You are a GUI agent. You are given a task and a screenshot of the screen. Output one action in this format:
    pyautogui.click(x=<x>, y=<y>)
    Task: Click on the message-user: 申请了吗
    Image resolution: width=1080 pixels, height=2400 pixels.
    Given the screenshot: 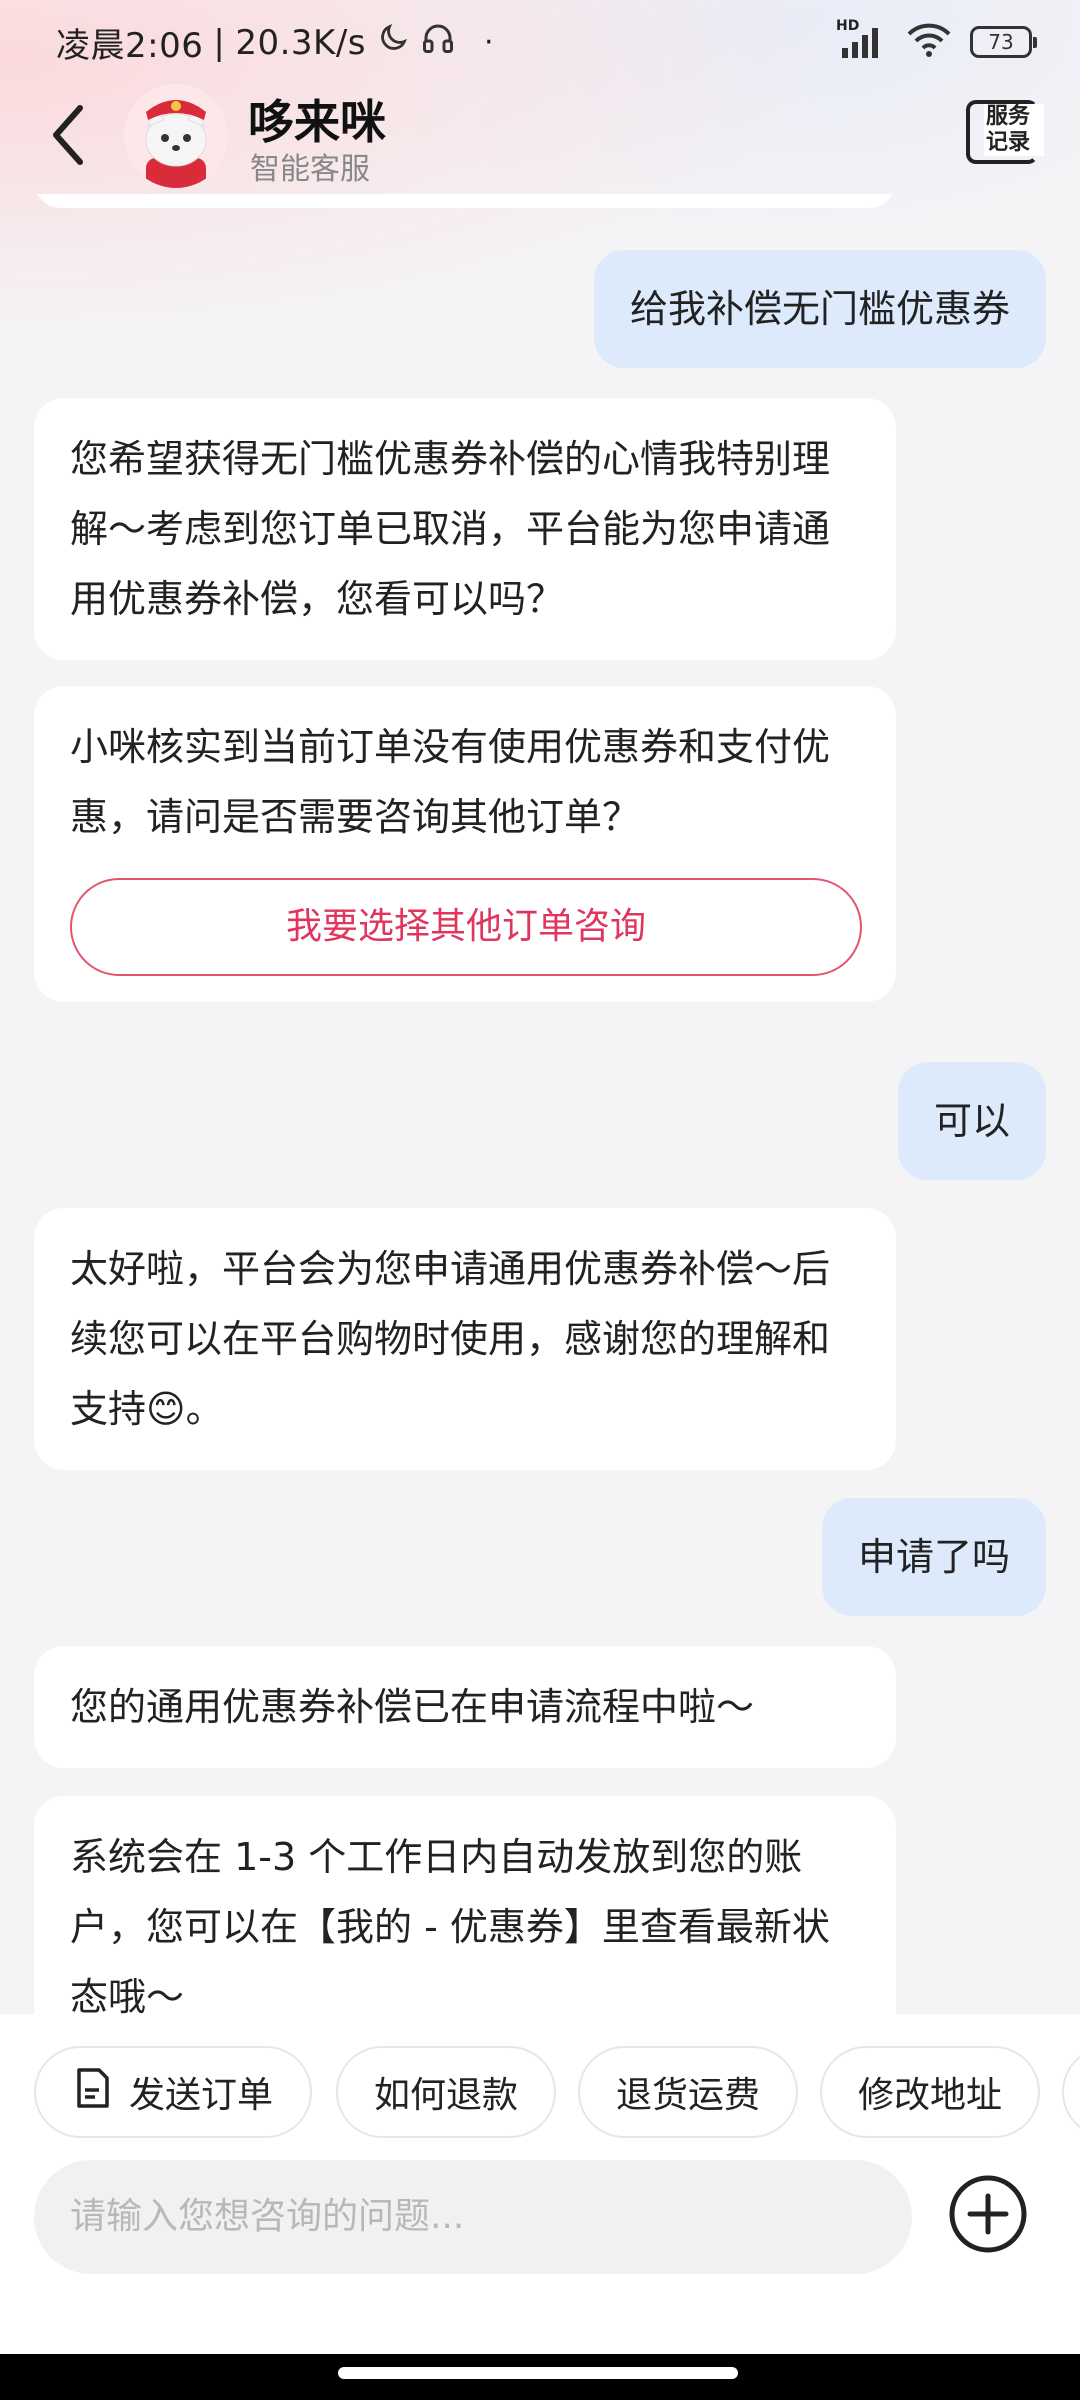 What is the action you would take?
    pyautogui.click(x=933, y=1557)
    